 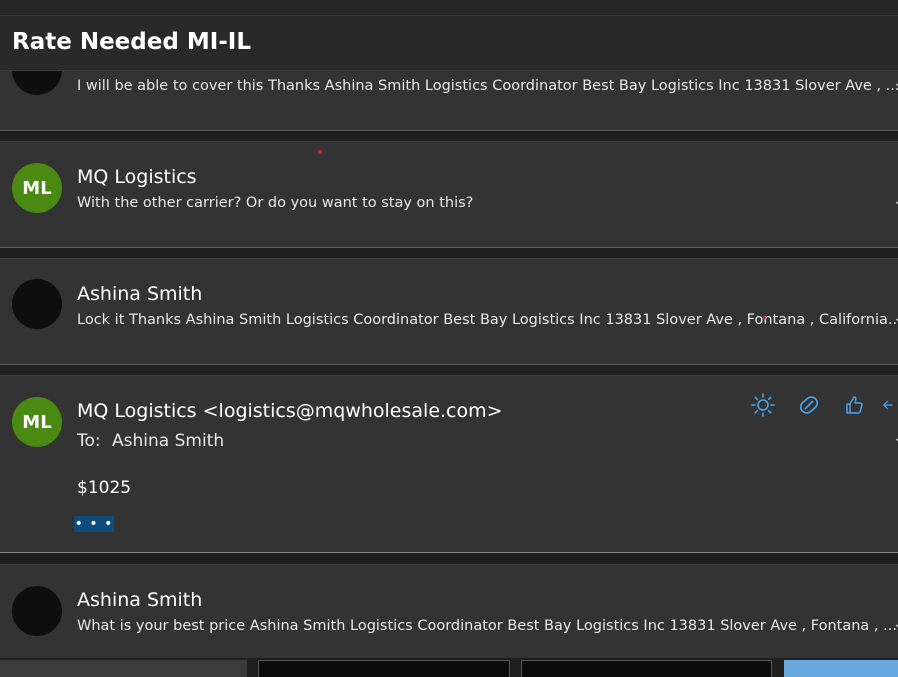 I want to click on recipient-line: To: Ashina Smith, so click(x=150, y=441).